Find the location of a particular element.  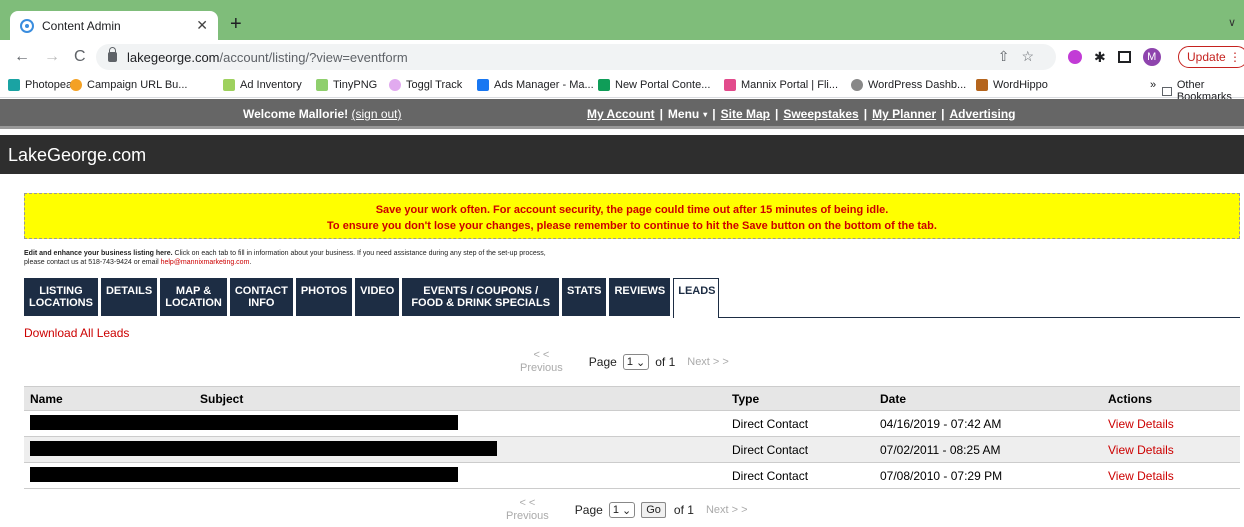

column-header-actions: Actions is located at coordinates (1171, 398).